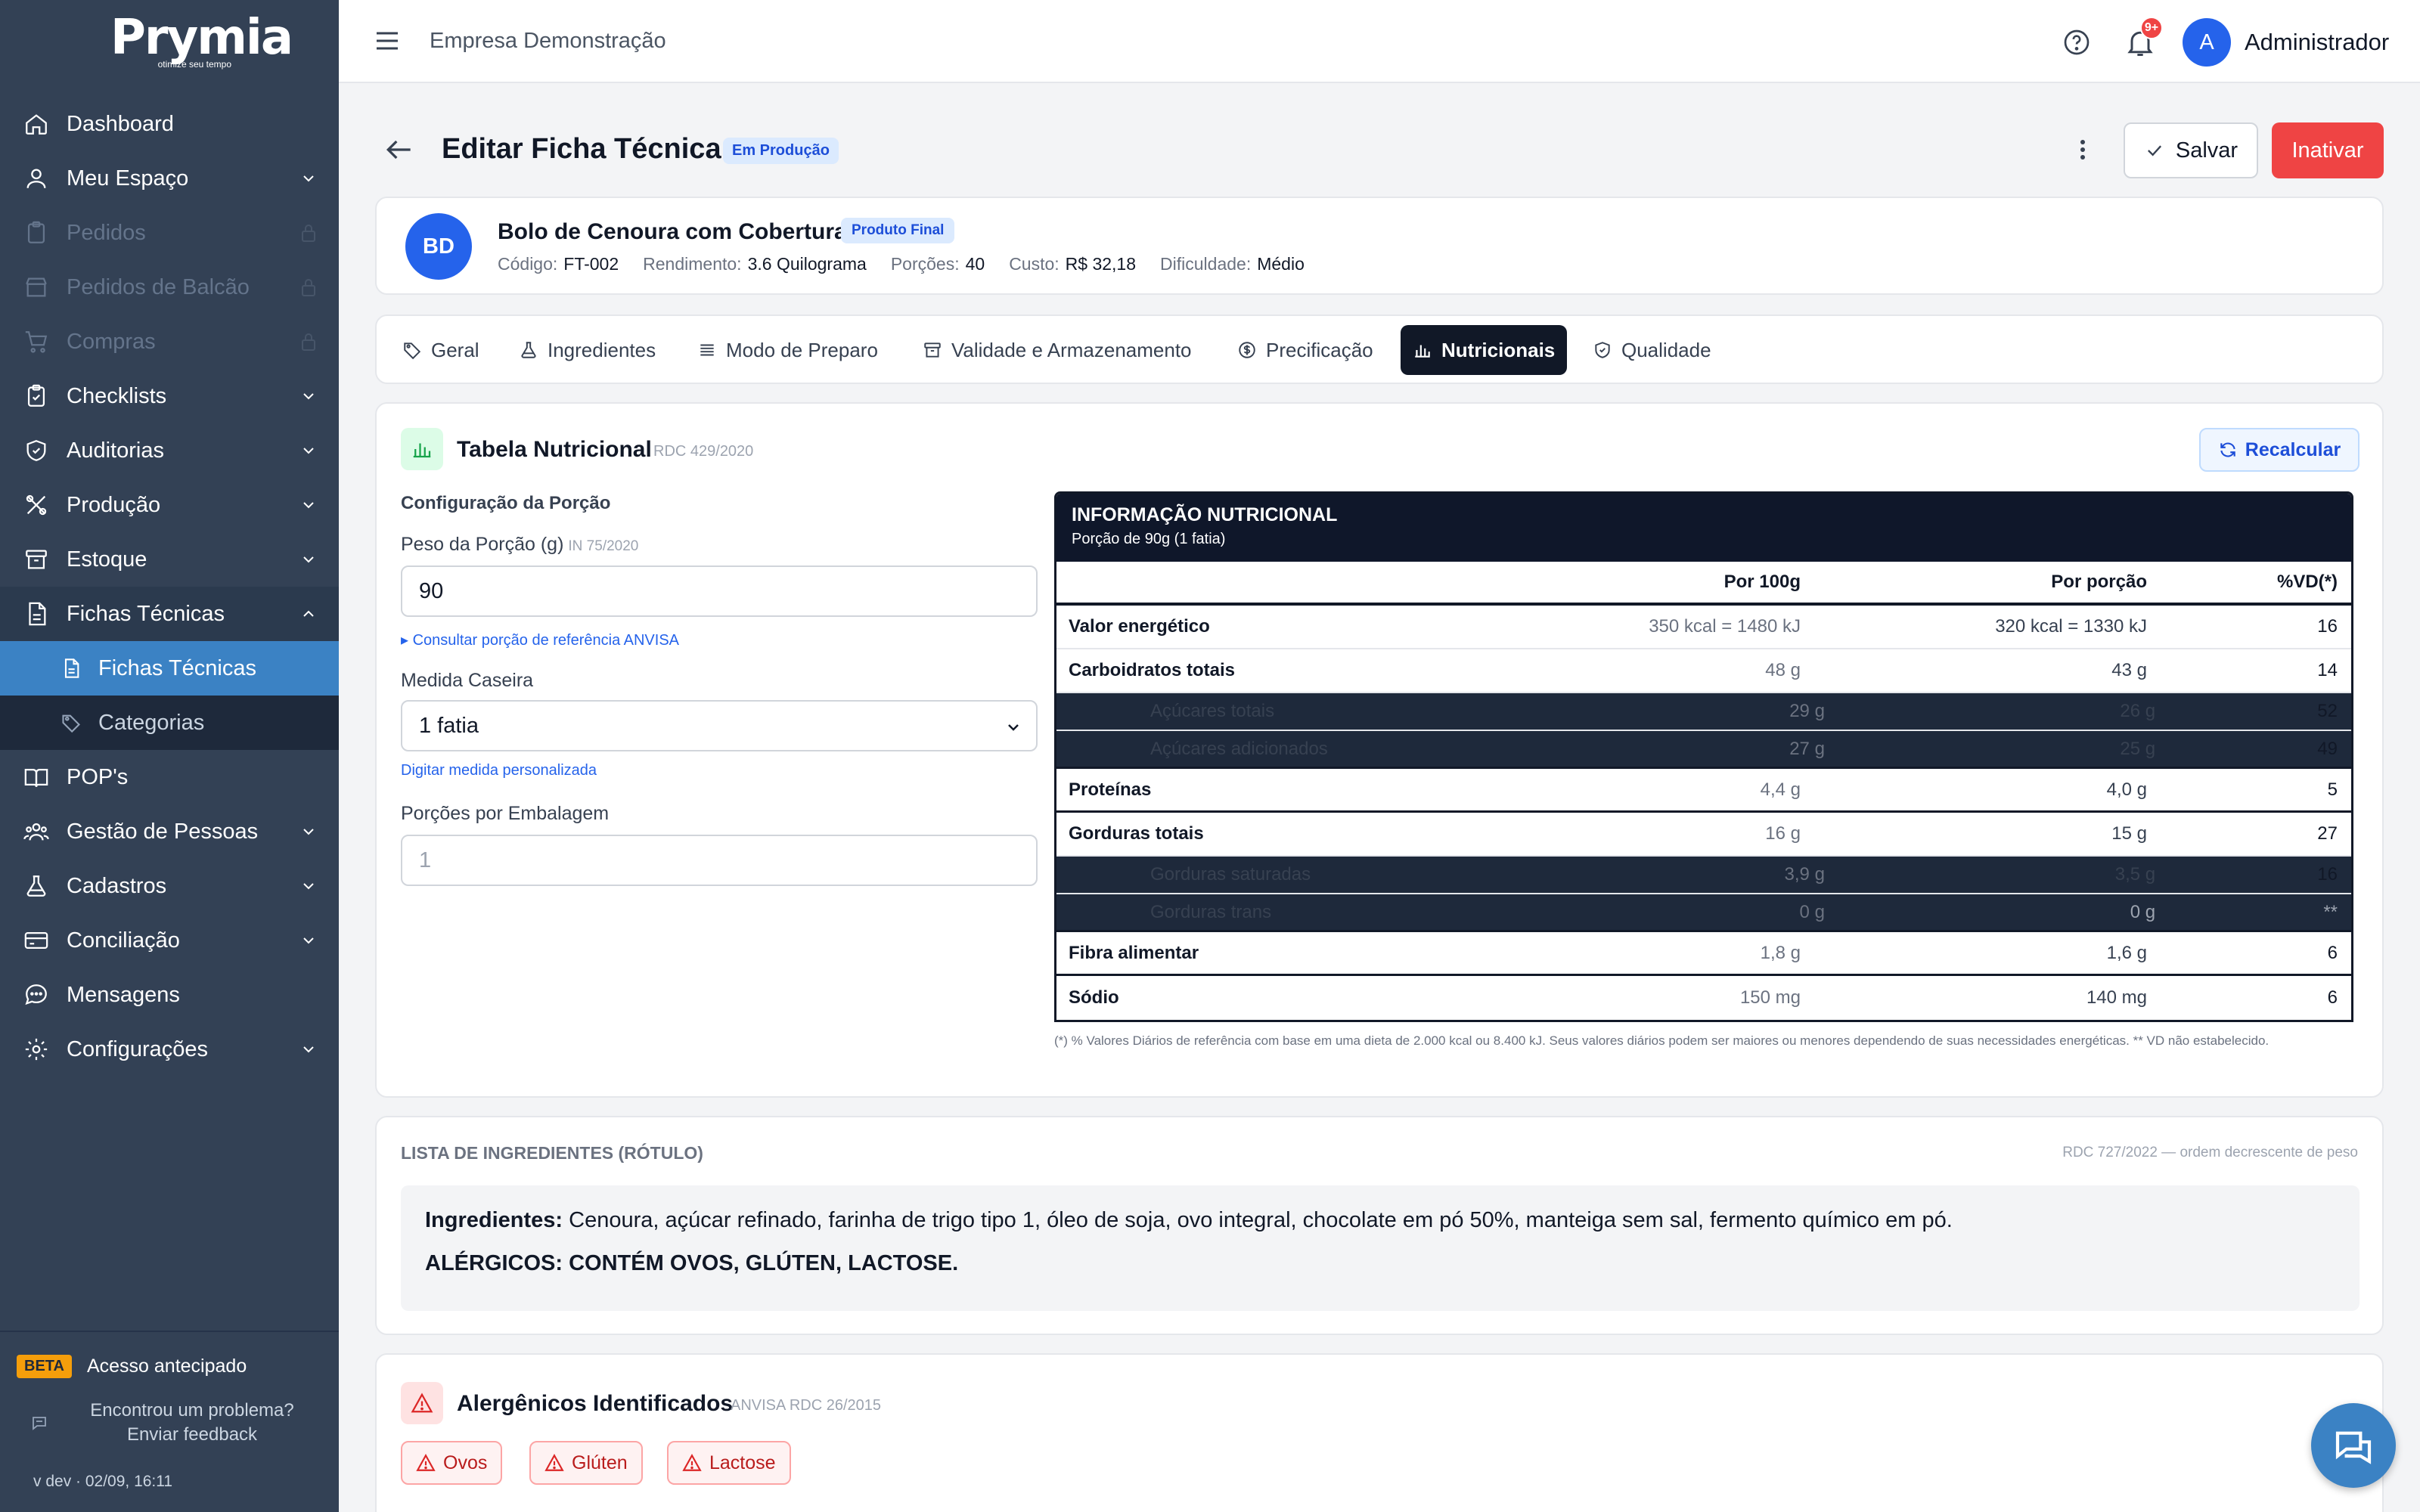  Describe the element at coordinates (2082, 150) in the screenshot. I see `more-options-icon` at that location.